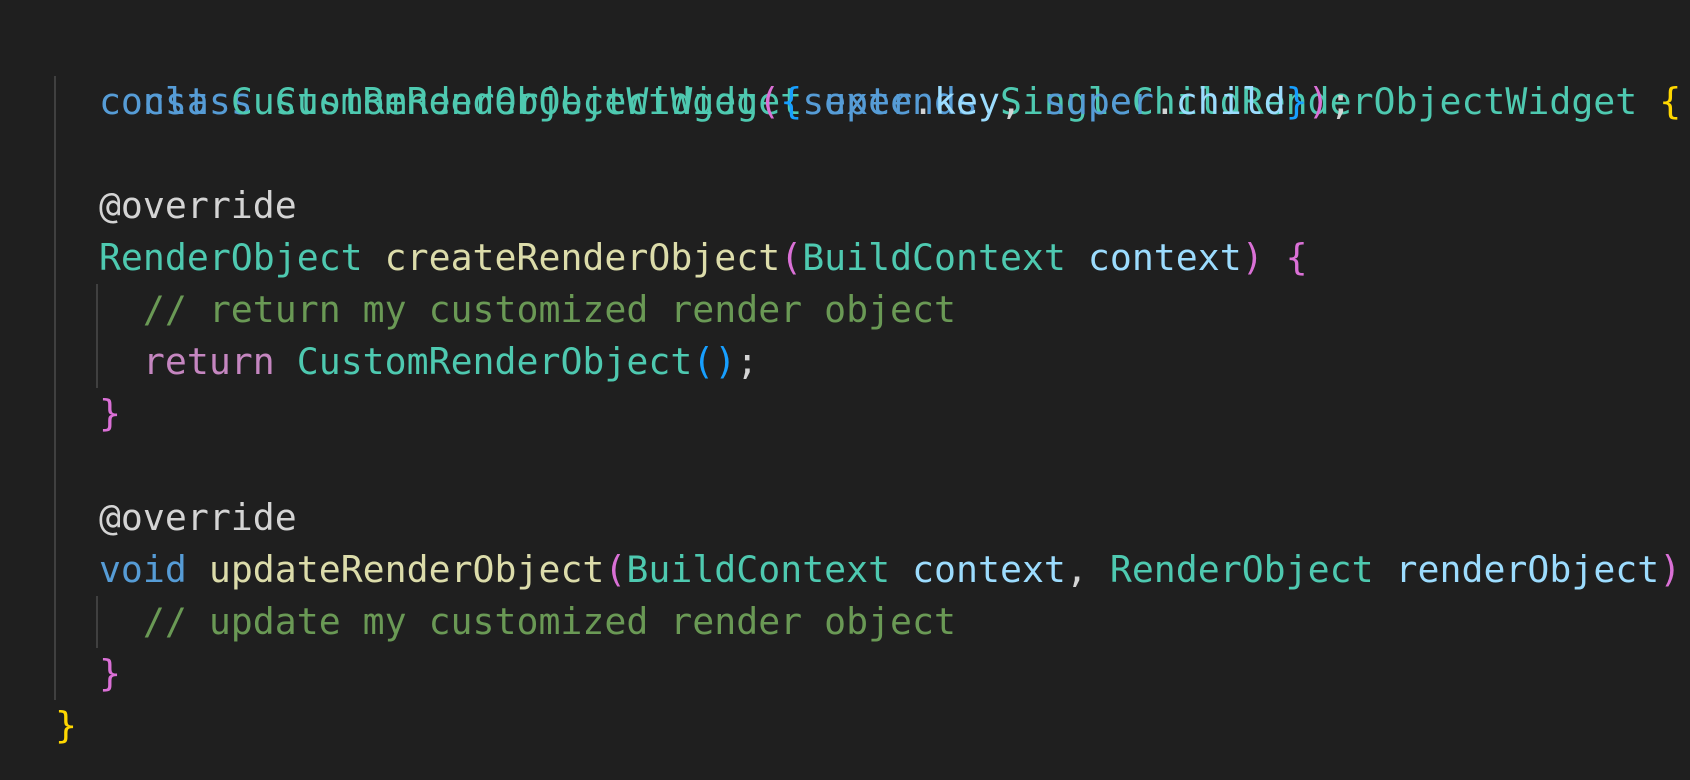 This screenshot has height=780, width=1690. I want to click on code-line-7: return CustomRenderObject();, so click(406, 362).